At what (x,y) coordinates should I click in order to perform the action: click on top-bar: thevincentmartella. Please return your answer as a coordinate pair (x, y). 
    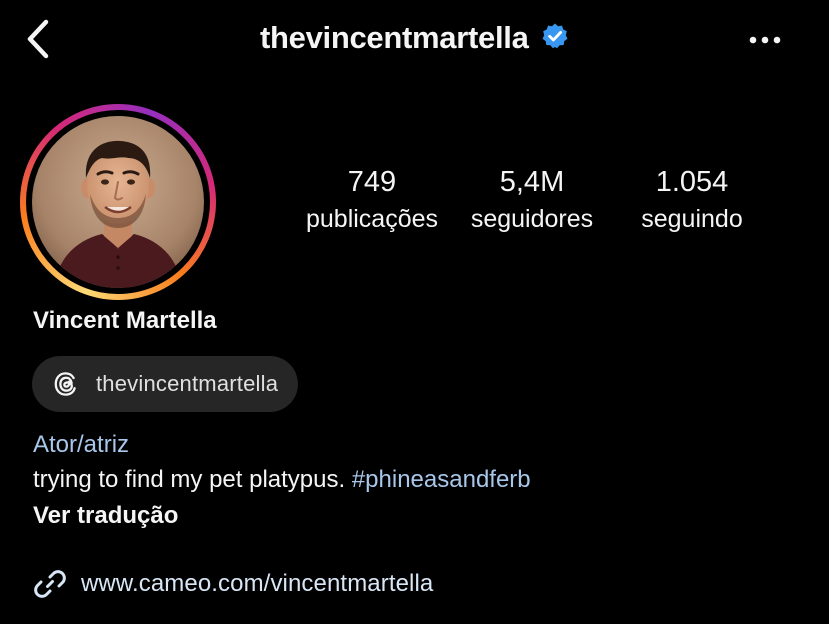
    Looking at the image, I should click on (414, 40).